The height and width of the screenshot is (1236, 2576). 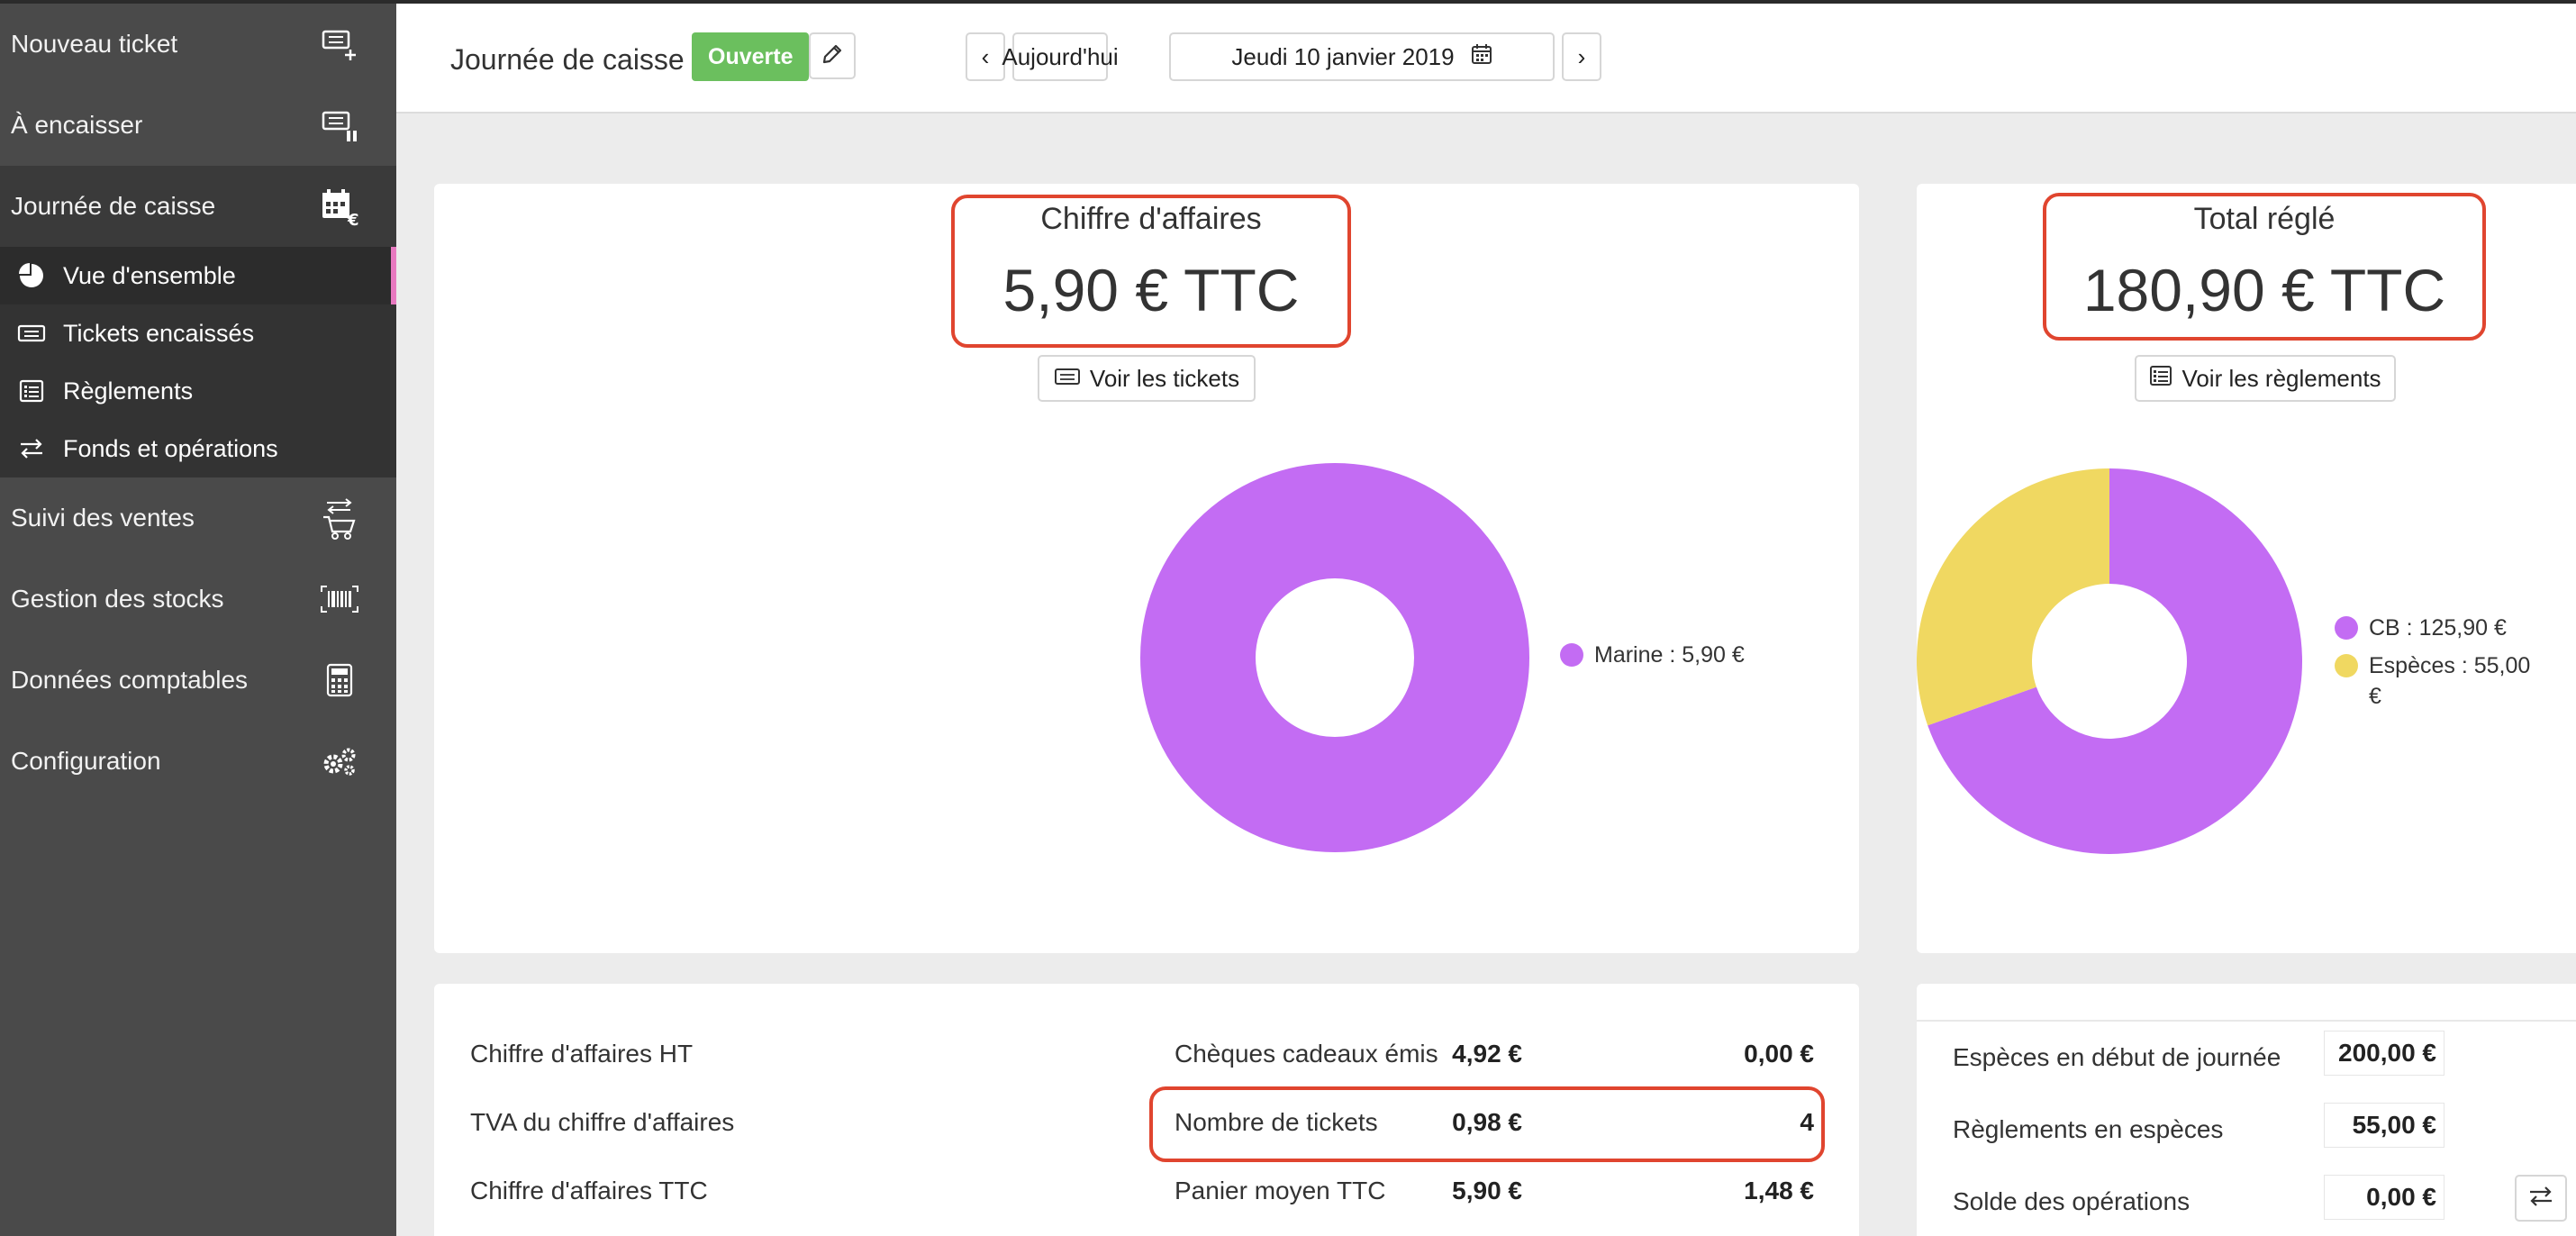 I want to click on revenue-value: 5,90 € TTC, so click(x=1151, y=290).